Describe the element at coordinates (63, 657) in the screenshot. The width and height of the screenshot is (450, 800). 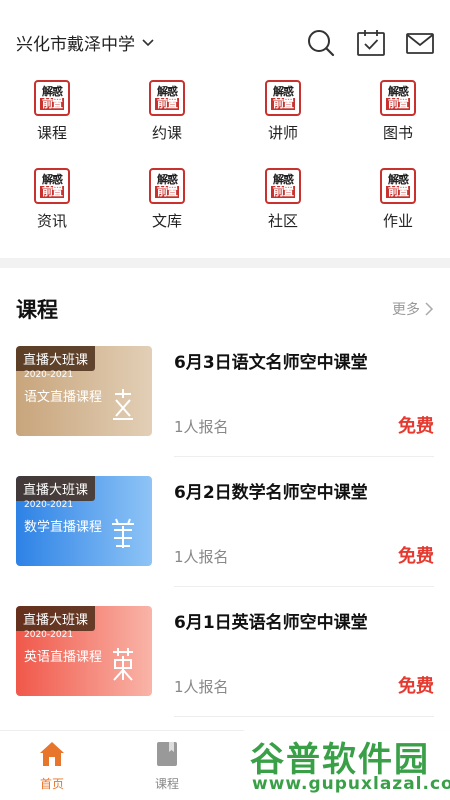
I see `course-subtitle: 英语直播课程` at that location.